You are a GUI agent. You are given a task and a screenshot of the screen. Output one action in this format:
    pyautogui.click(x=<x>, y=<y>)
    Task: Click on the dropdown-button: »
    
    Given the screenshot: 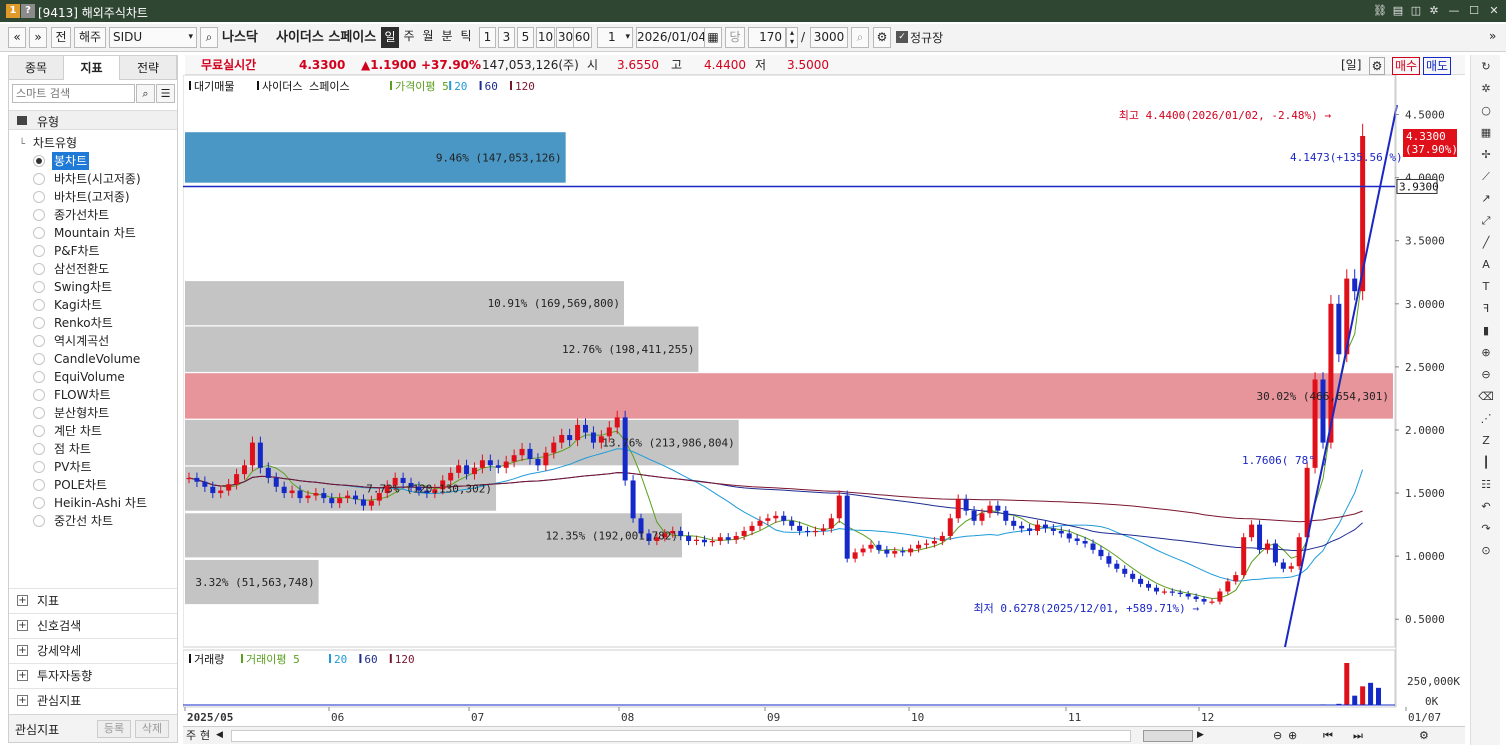 What is the action you would take?
    pyautogui.click(x=38, y=37)
    